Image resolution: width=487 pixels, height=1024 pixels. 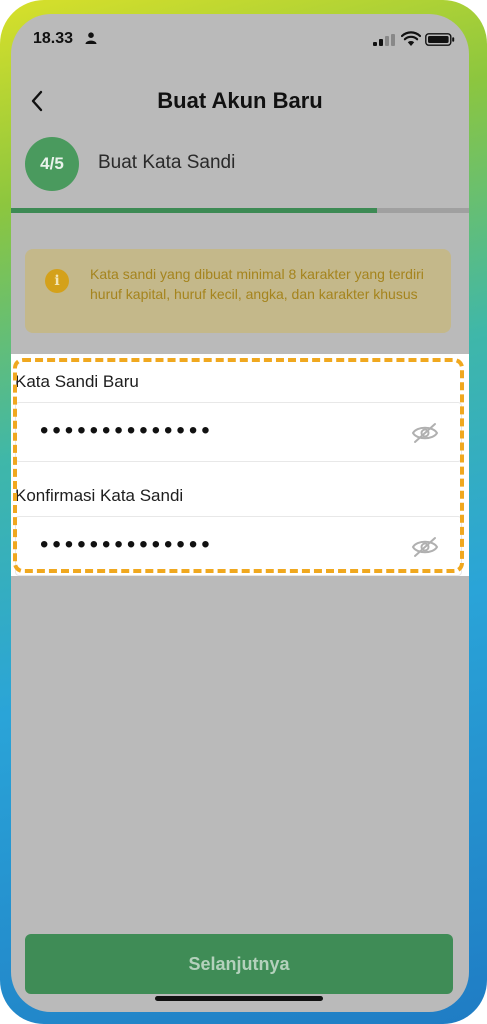 I want to click on step-progress-bar, so click(x=240, y=210).